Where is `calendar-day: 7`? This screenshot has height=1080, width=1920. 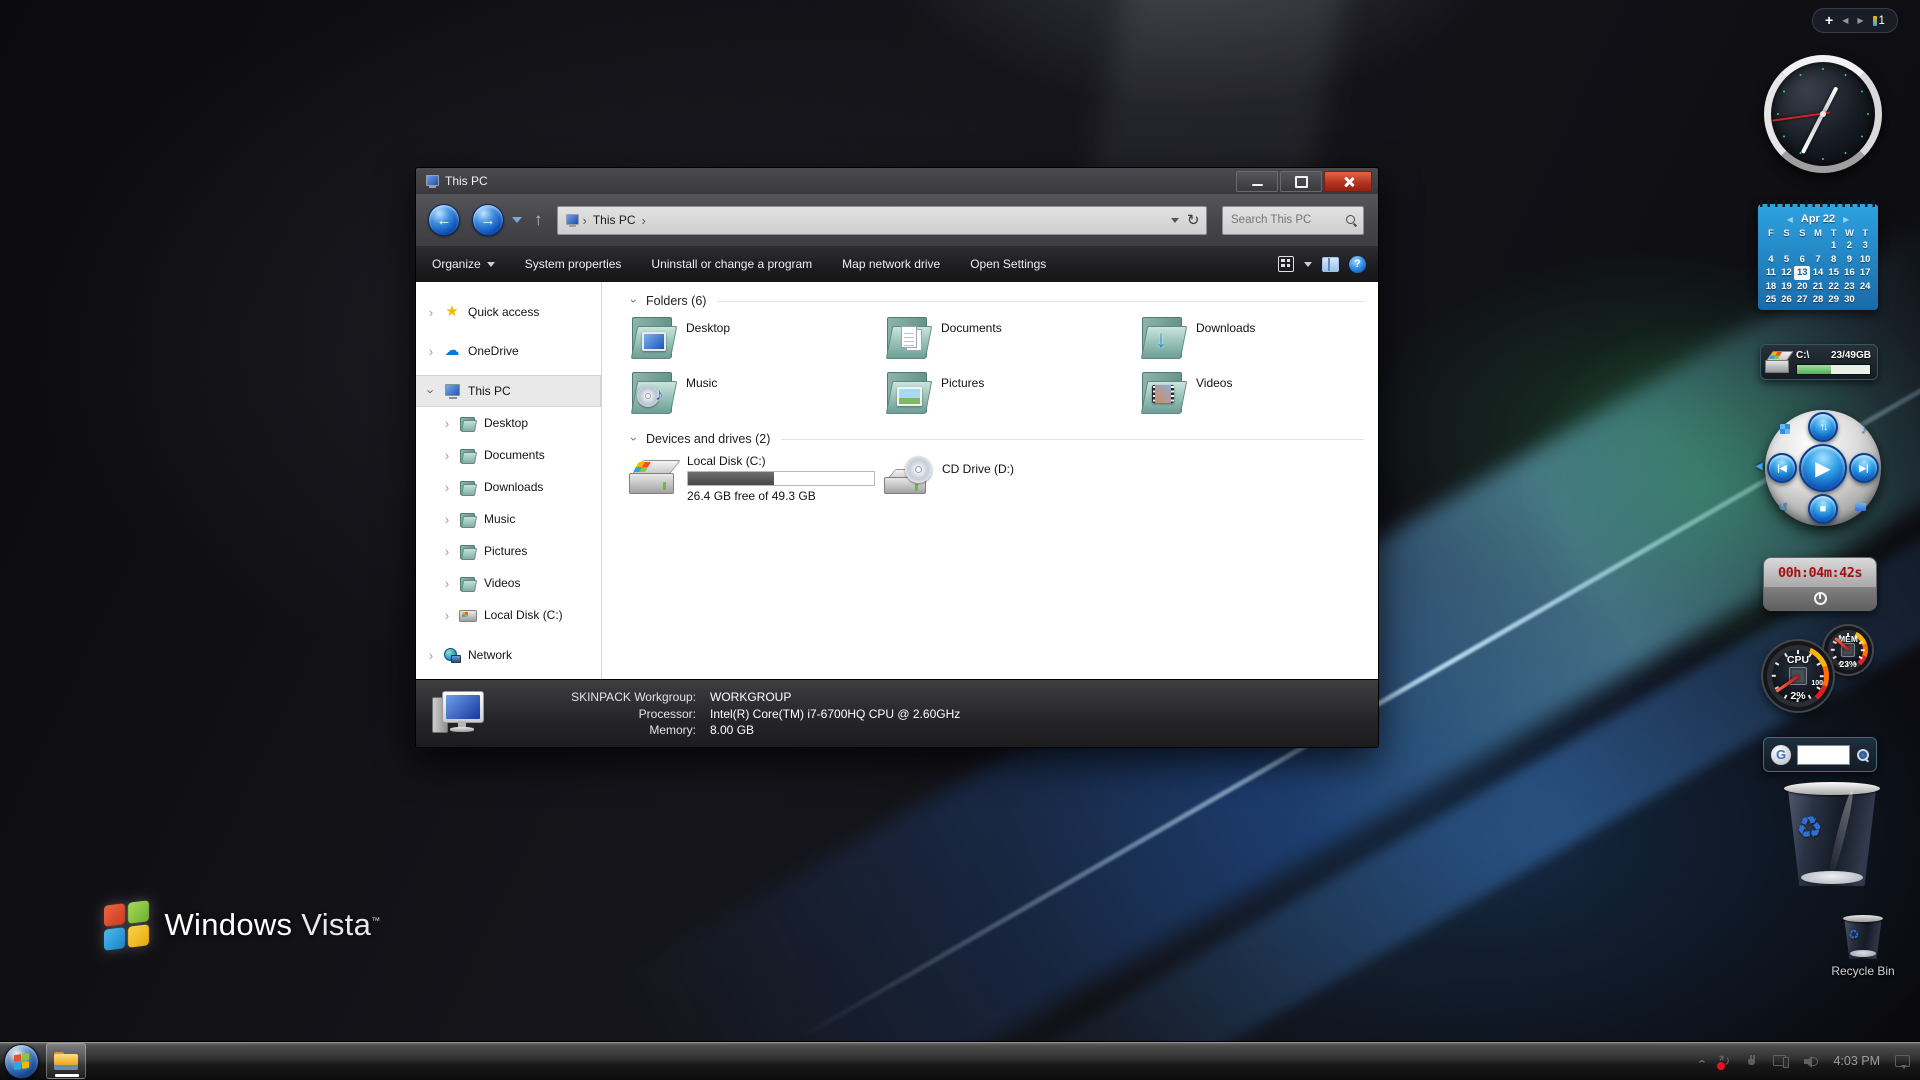
calendar-day: 7 is located at coordinates (1818, 260).